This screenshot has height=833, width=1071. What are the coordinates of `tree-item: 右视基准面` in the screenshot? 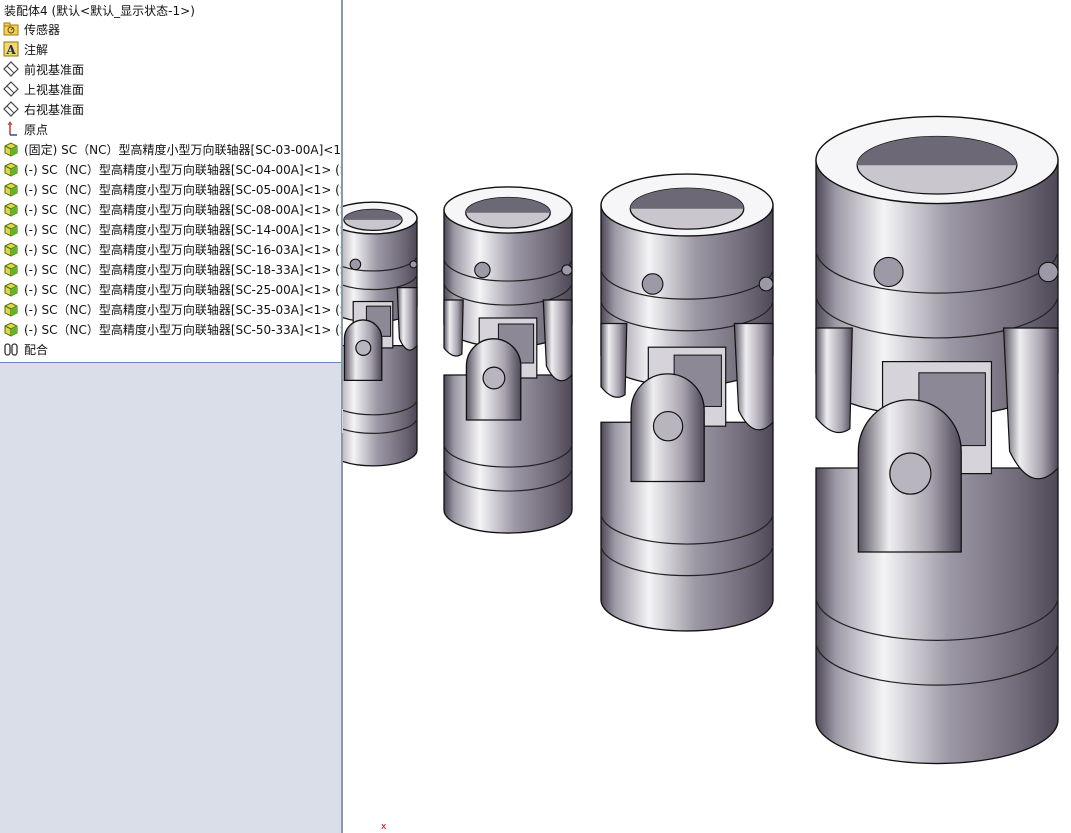 It's located at (170, 109).